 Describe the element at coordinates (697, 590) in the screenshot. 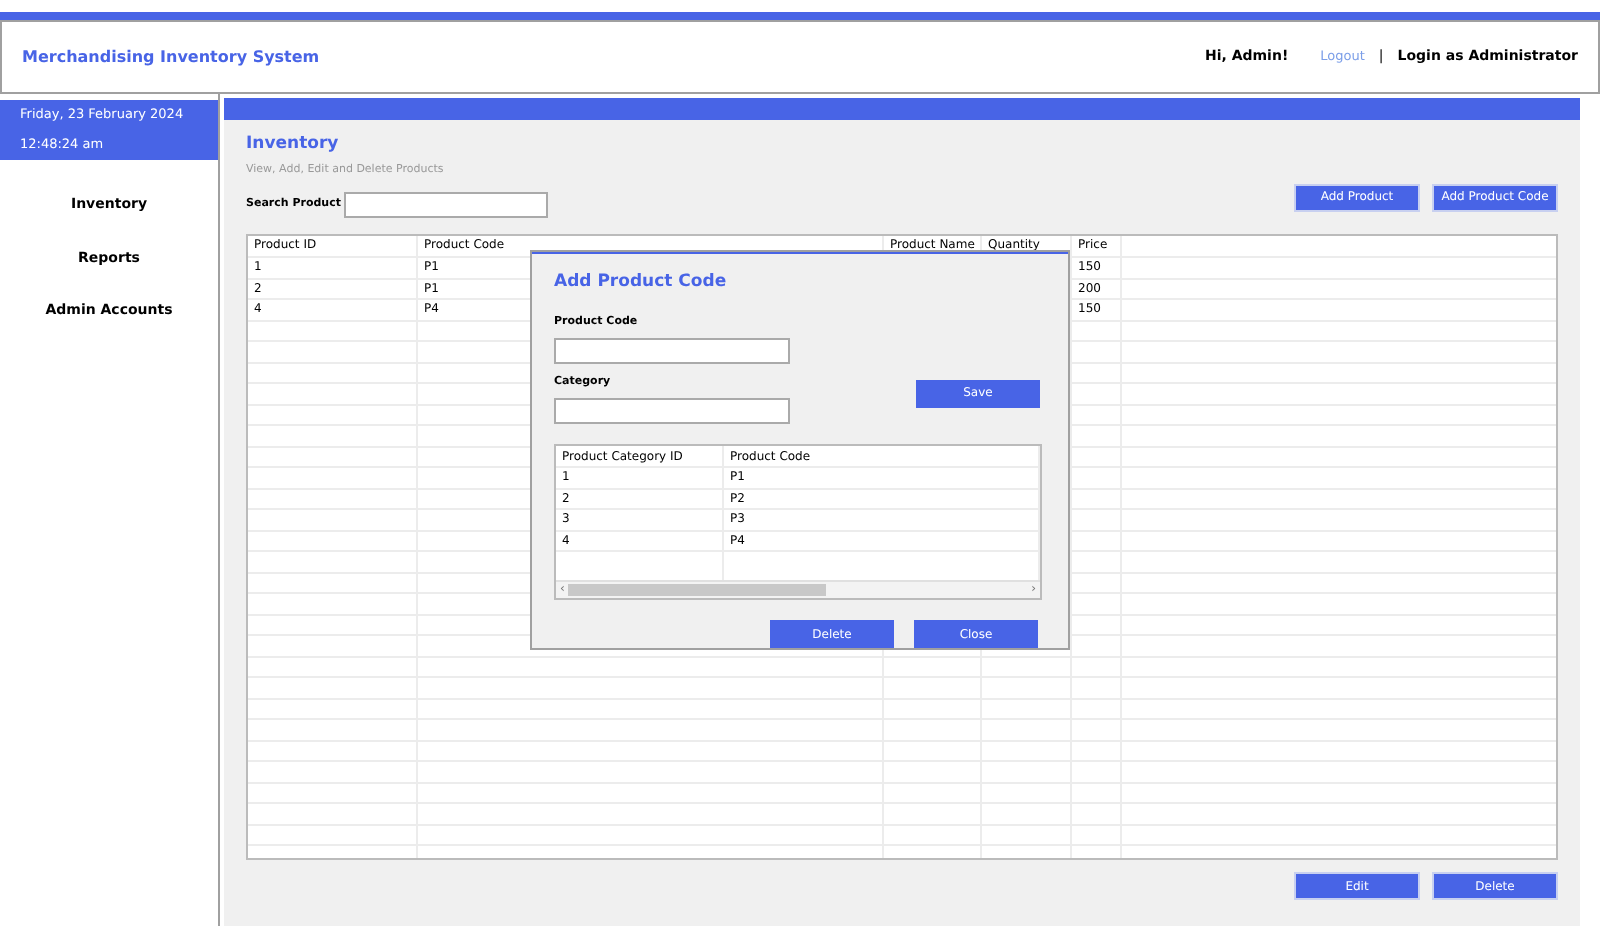

I see `scrollbar-thumb` at that location.